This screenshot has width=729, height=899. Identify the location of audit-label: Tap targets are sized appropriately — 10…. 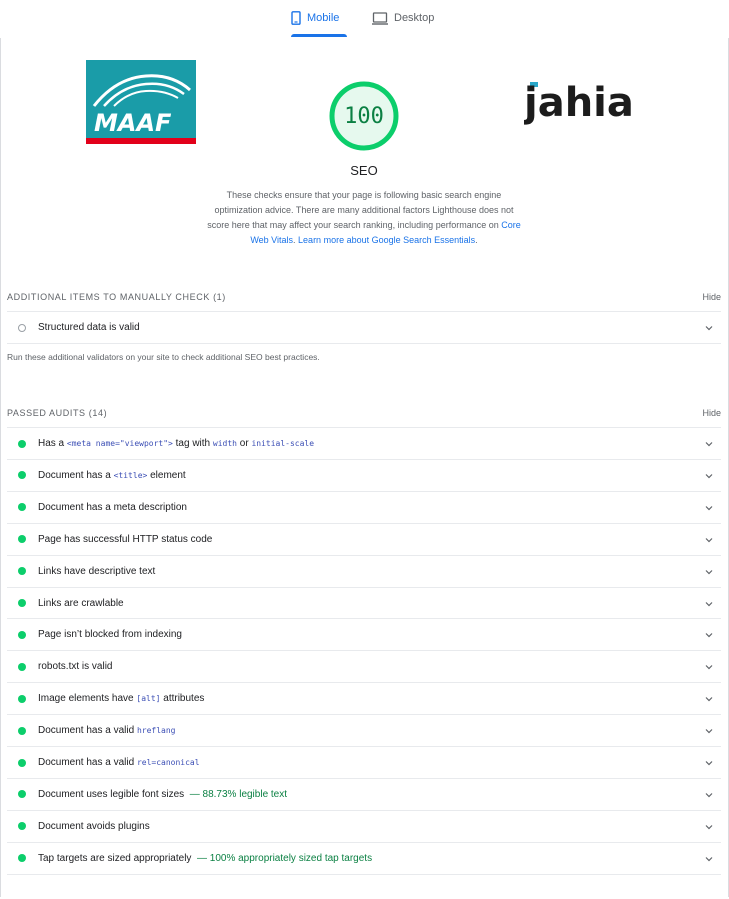
(205, 858).